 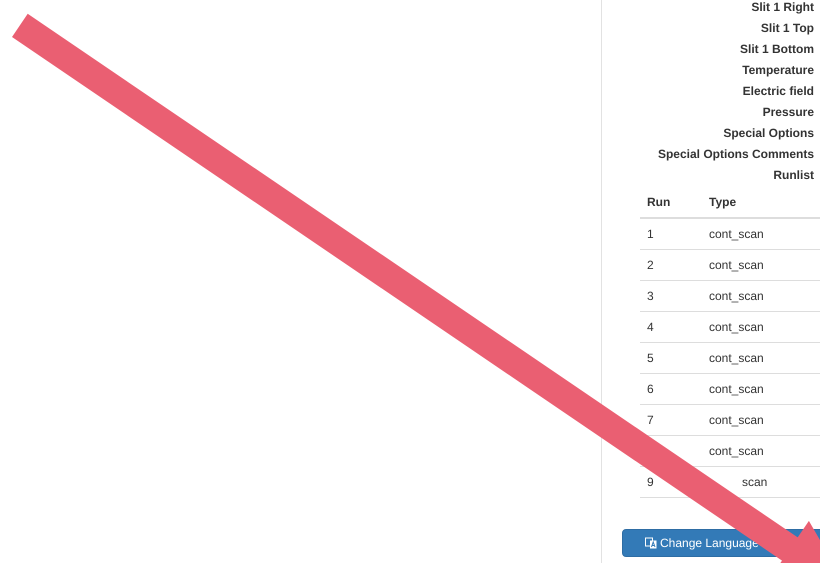 I want to click on translate-icon, so click(x=651, y=543).